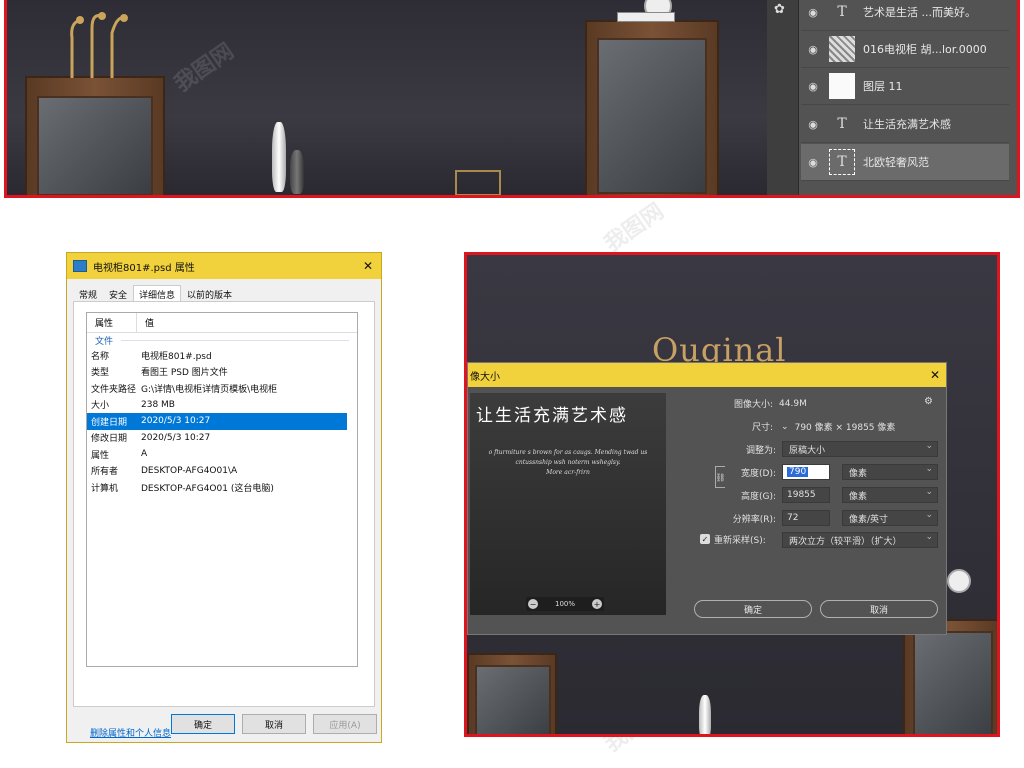 The height and width of the screenshot is (768, 1024). What do you see at coordinates (95, 145) in the screenshot?
I see `left-cabinet-glass` at bounding box center [95, 145].